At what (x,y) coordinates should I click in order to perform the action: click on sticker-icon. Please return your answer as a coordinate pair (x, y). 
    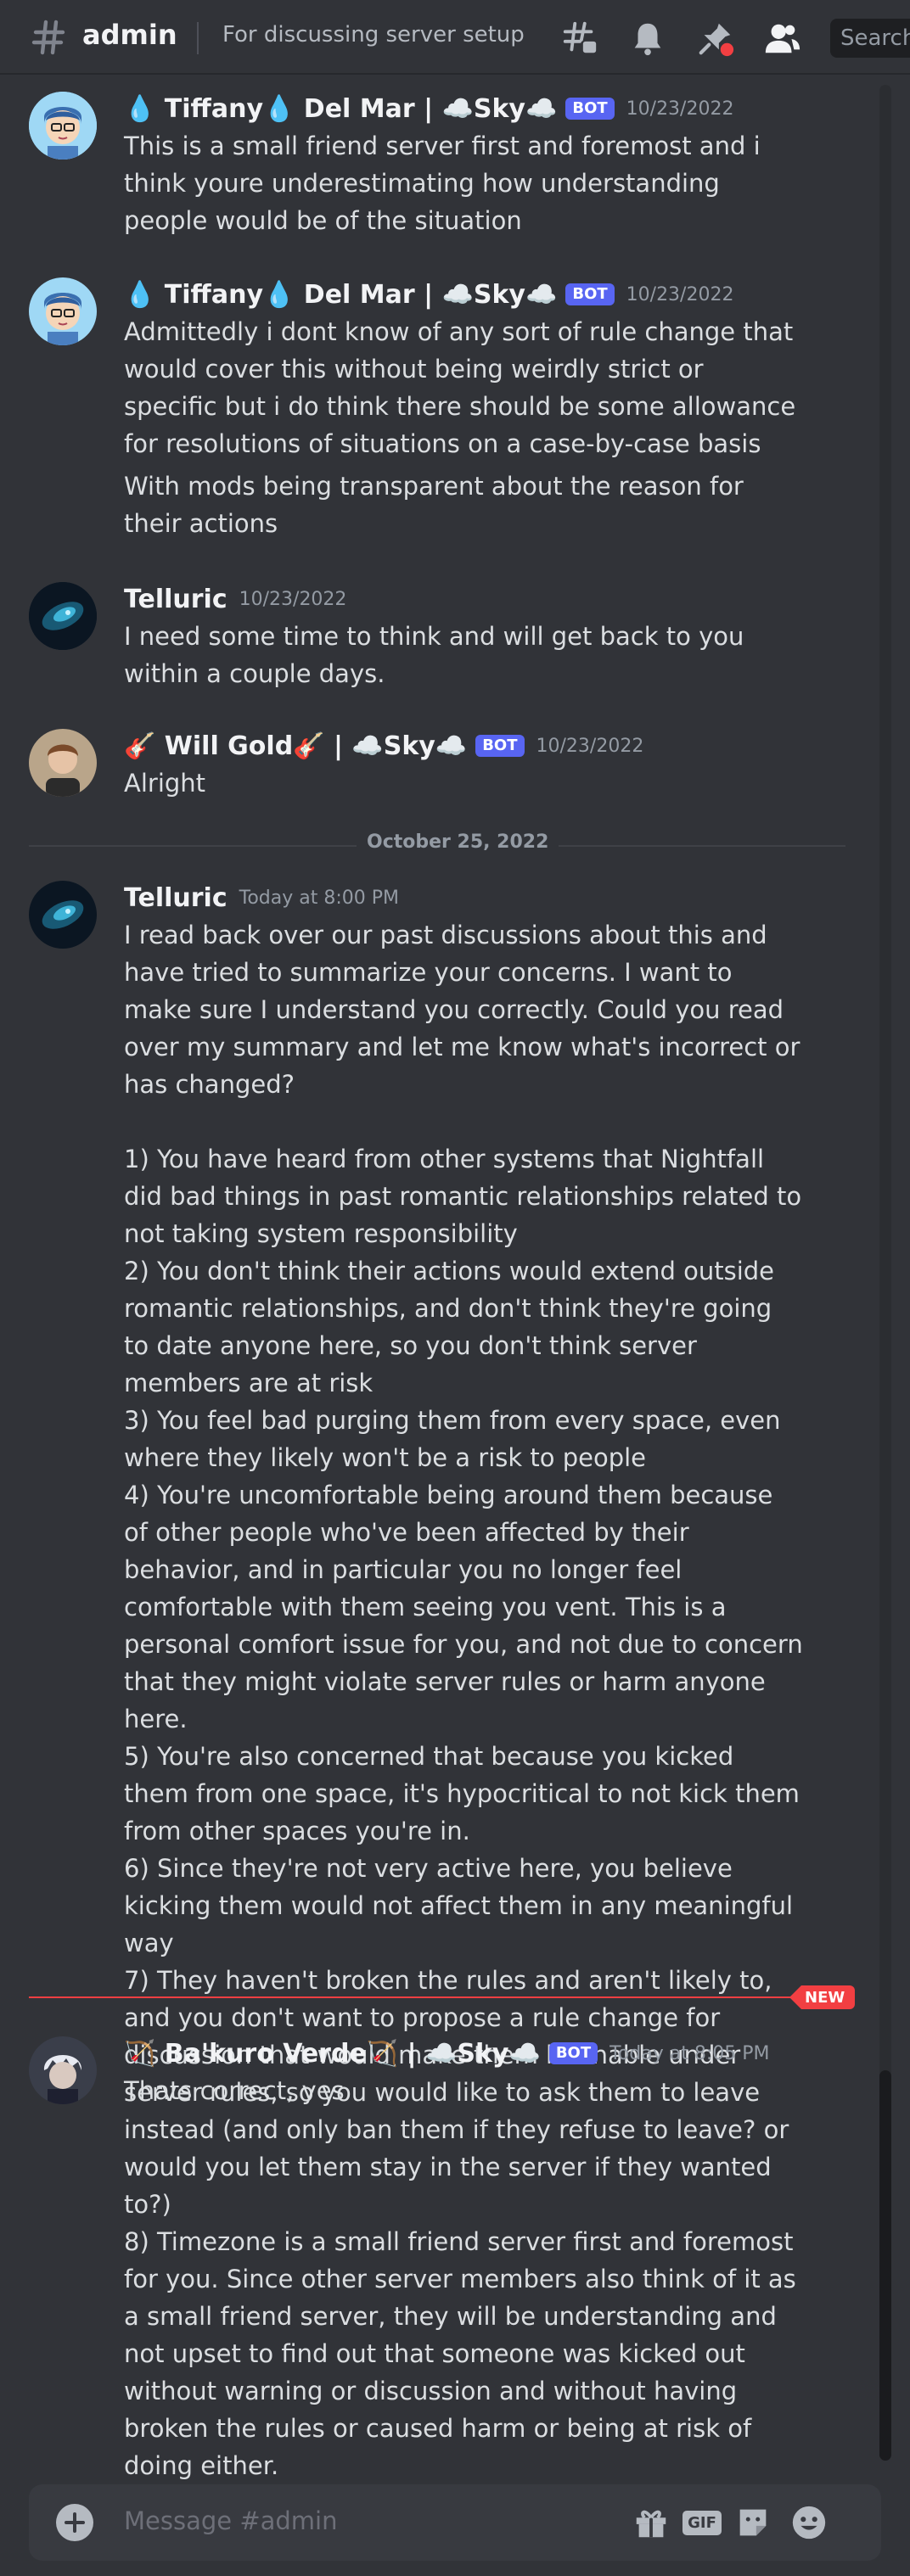
    Looking at the image, I should click on (752, 2522).